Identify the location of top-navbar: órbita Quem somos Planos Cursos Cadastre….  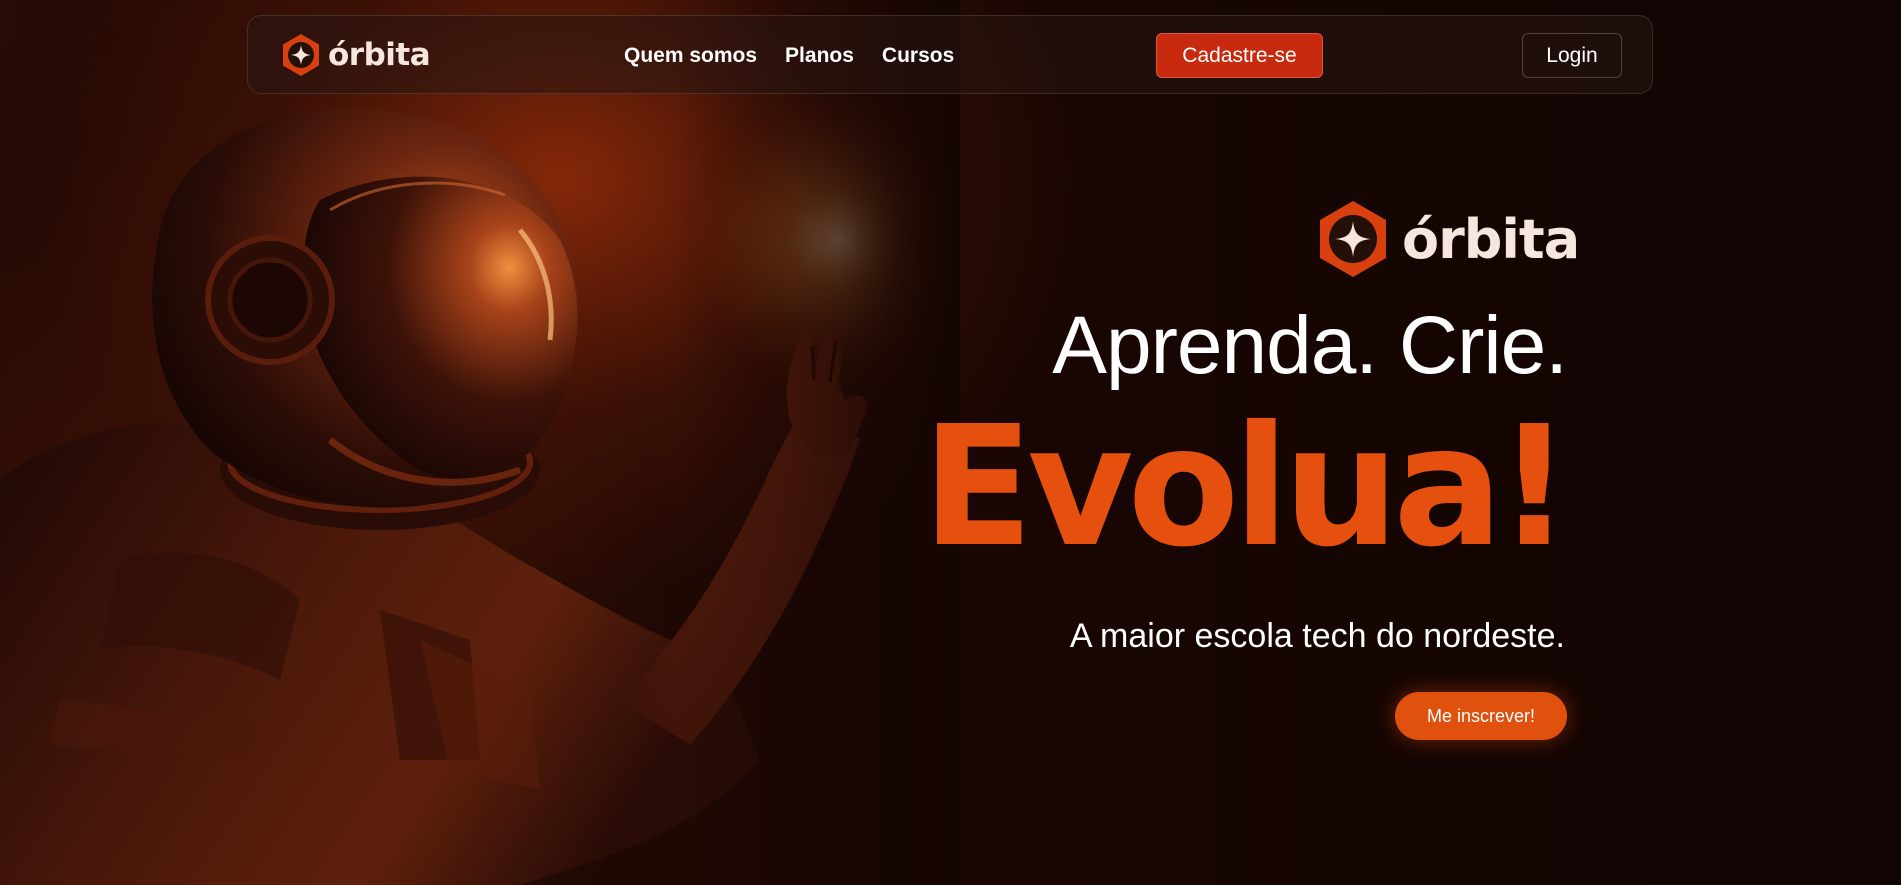
(950, 54).